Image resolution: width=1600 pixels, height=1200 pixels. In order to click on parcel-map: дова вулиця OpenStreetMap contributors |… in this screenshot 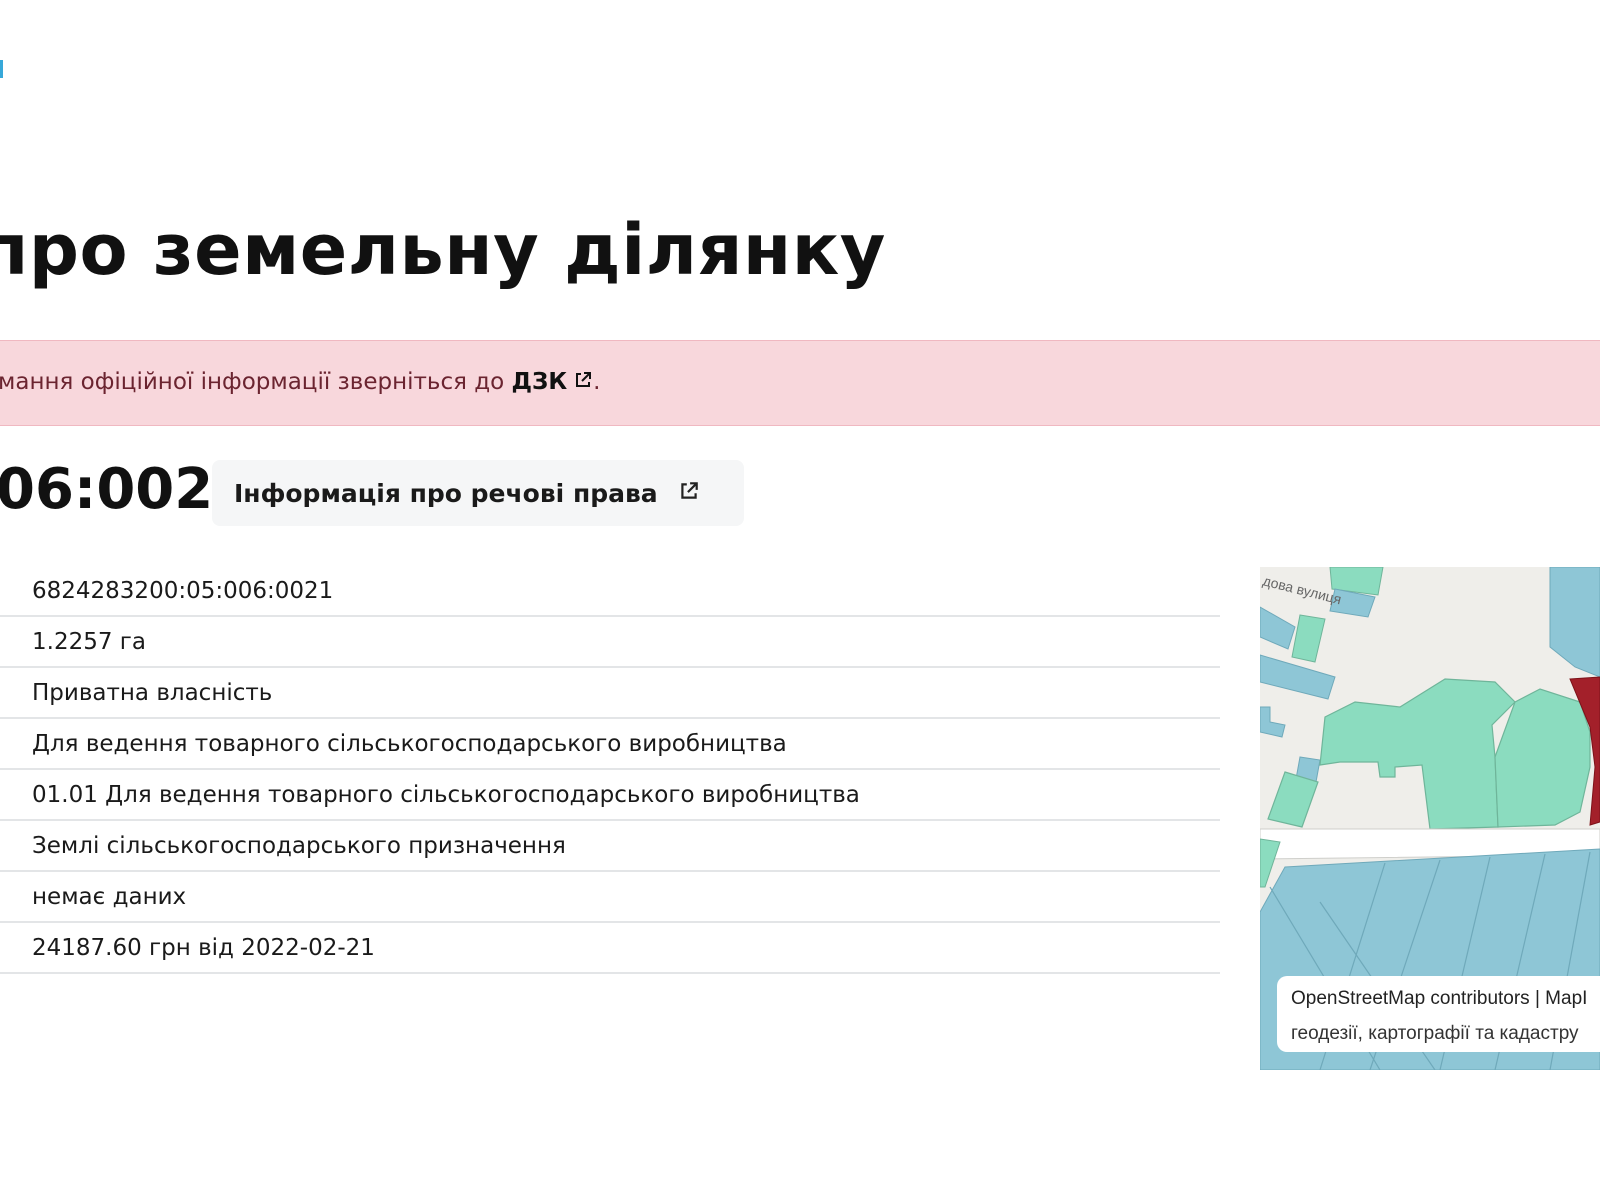, I will do `click(1430, 818)`.